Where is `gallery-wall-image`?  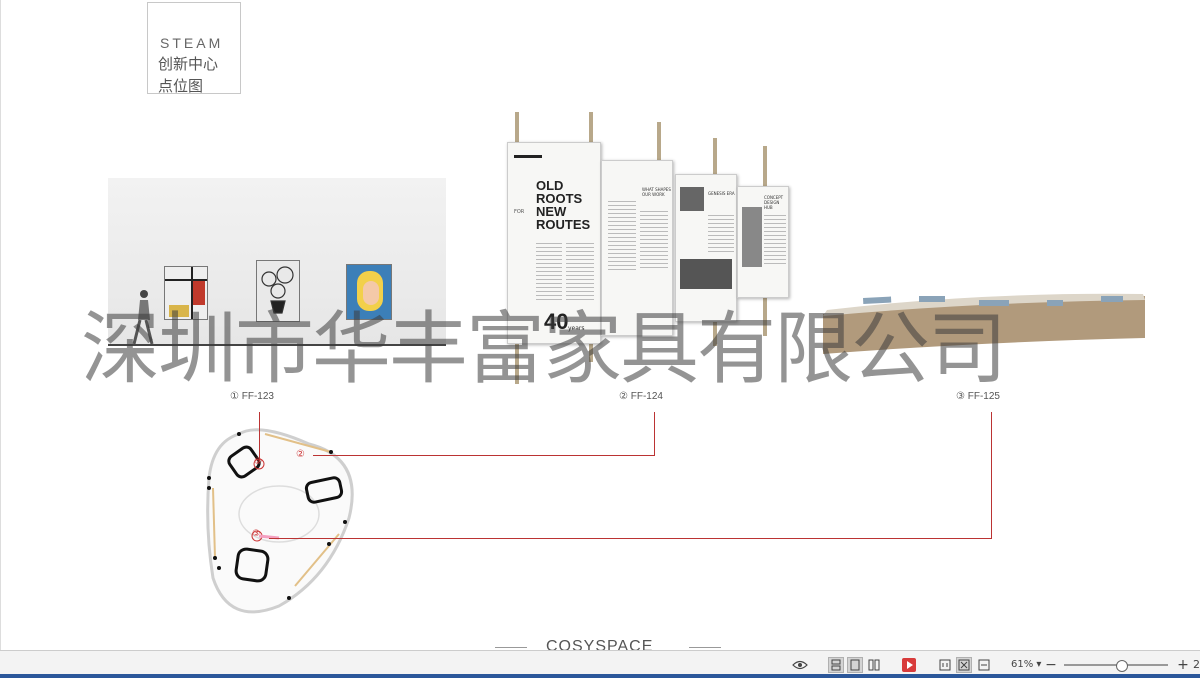
gallery-wall-image is located at coordinates (277, 262).